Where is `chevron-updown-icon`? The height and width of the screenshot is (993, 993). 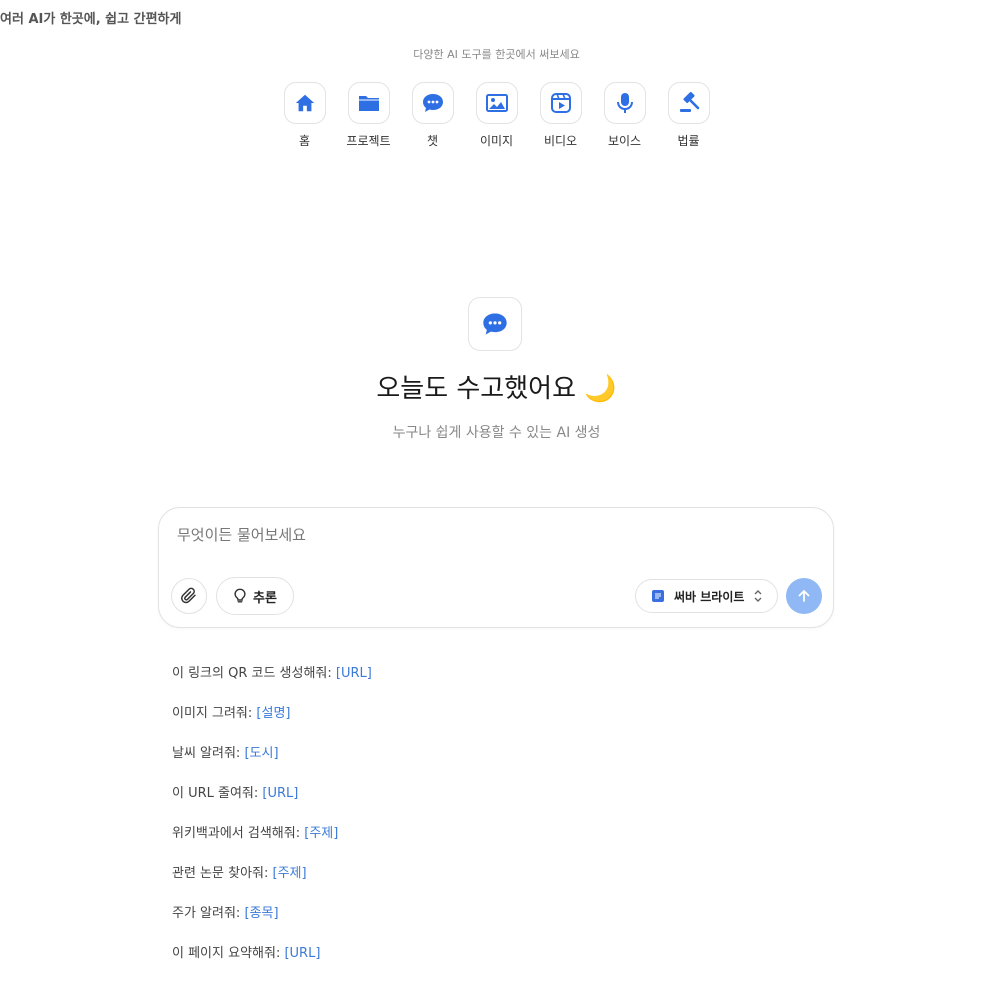
chevron-updown-icon is located at coordinates (758, 596).